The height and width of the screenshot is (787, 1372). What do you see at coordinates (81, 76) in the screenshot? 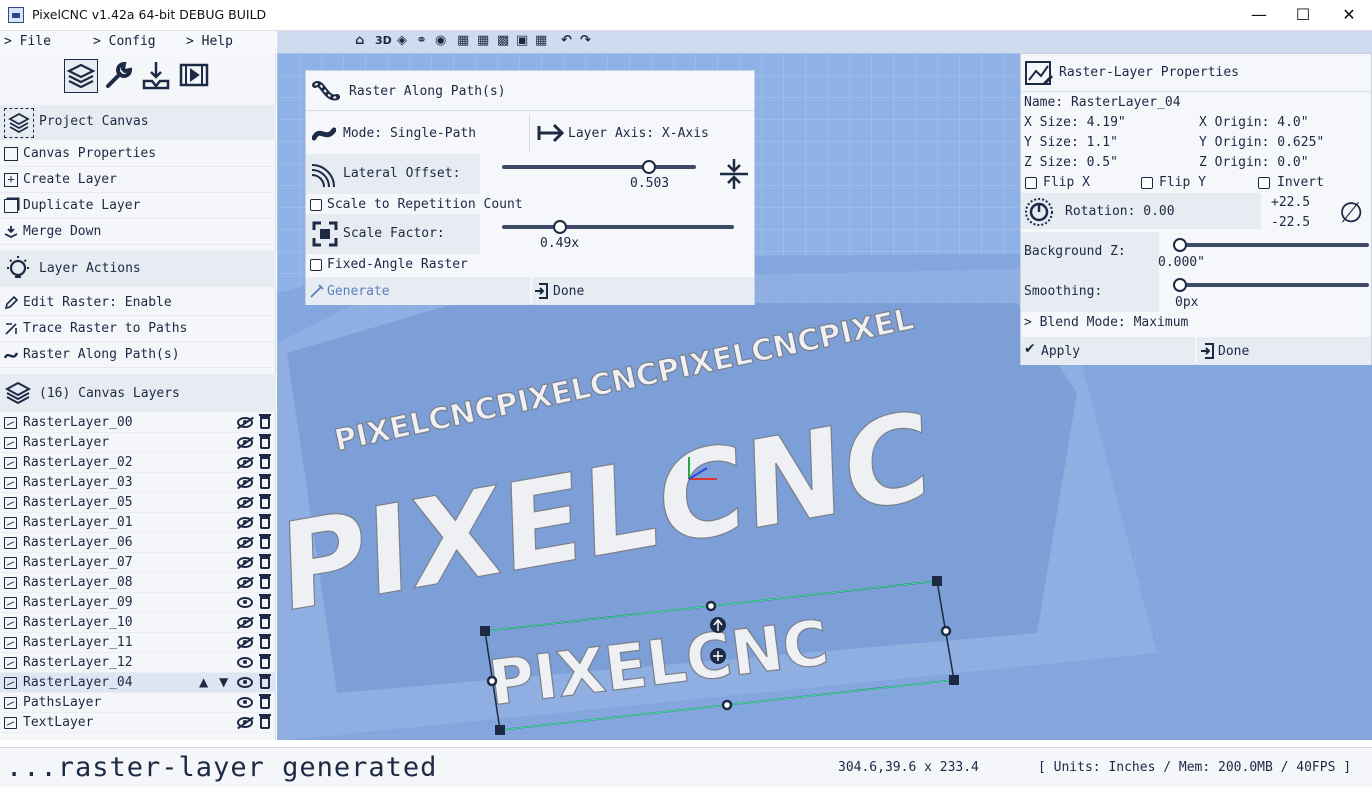
I see `layers-tab-icon` at bounding box center [81, 76].